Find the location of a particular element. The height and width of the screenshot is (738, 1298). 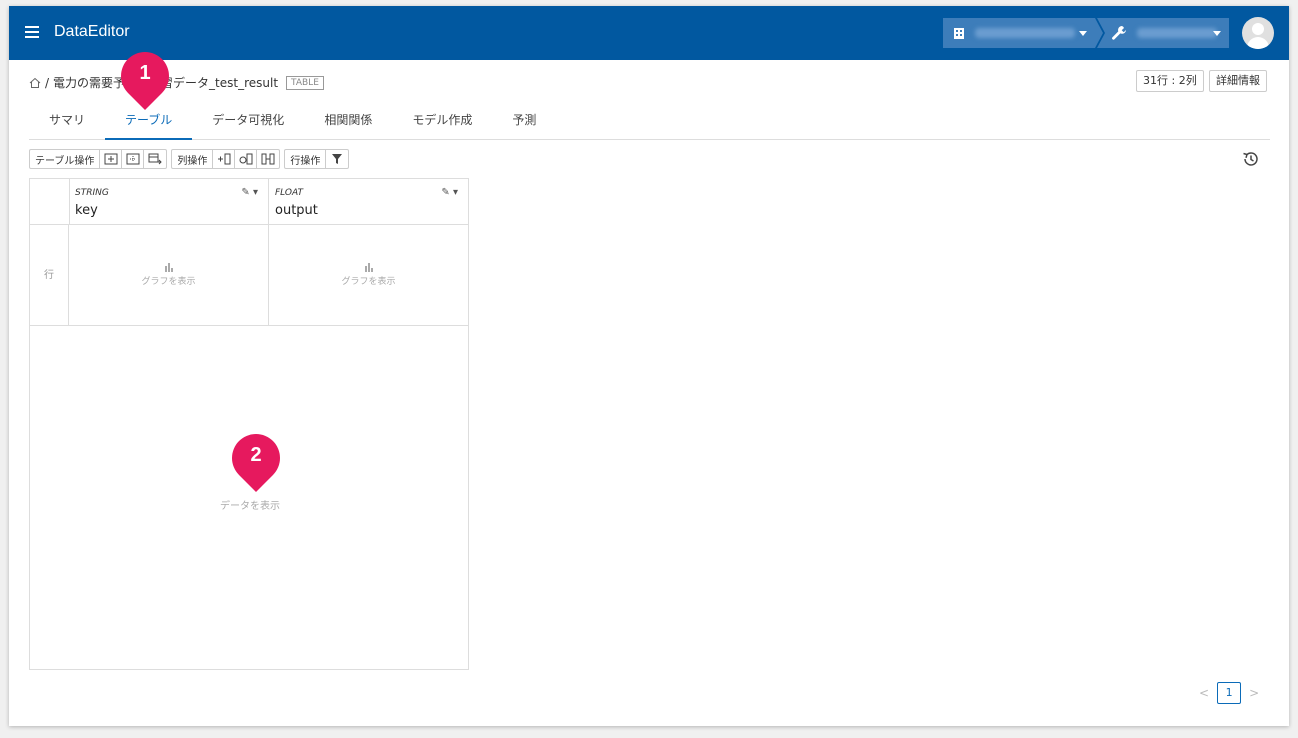

blurred-organization-name is located at coordinates (1025, 33).